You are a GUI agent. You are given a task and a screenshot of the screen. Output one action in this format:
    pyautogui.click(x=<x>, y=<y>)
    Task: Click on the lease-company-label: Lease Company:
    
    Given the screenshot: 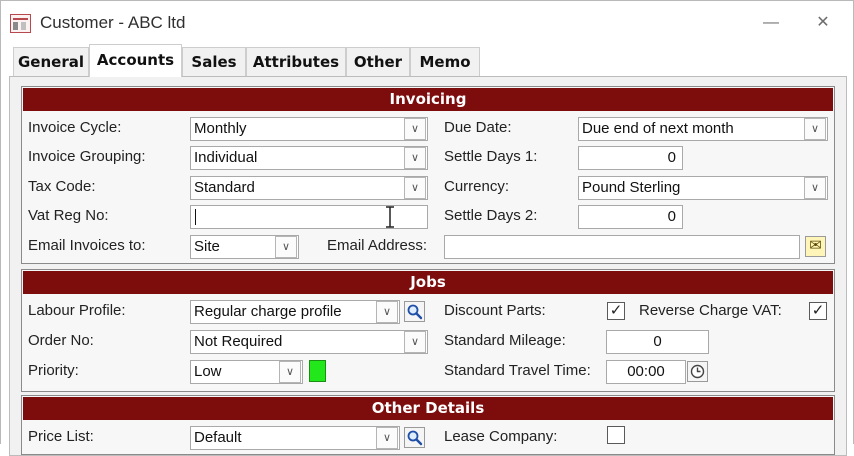 What is the action you would take?
    pyautogui.click(x=501, y=436)
    